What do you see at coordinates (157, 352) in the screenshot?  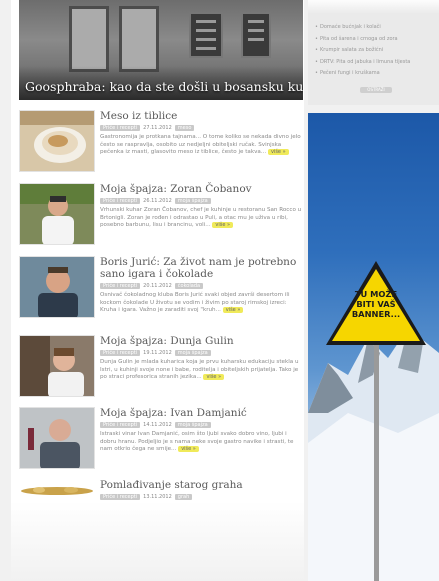 I see `article-date: 19.11.2012` at bounding box center [157, 352].